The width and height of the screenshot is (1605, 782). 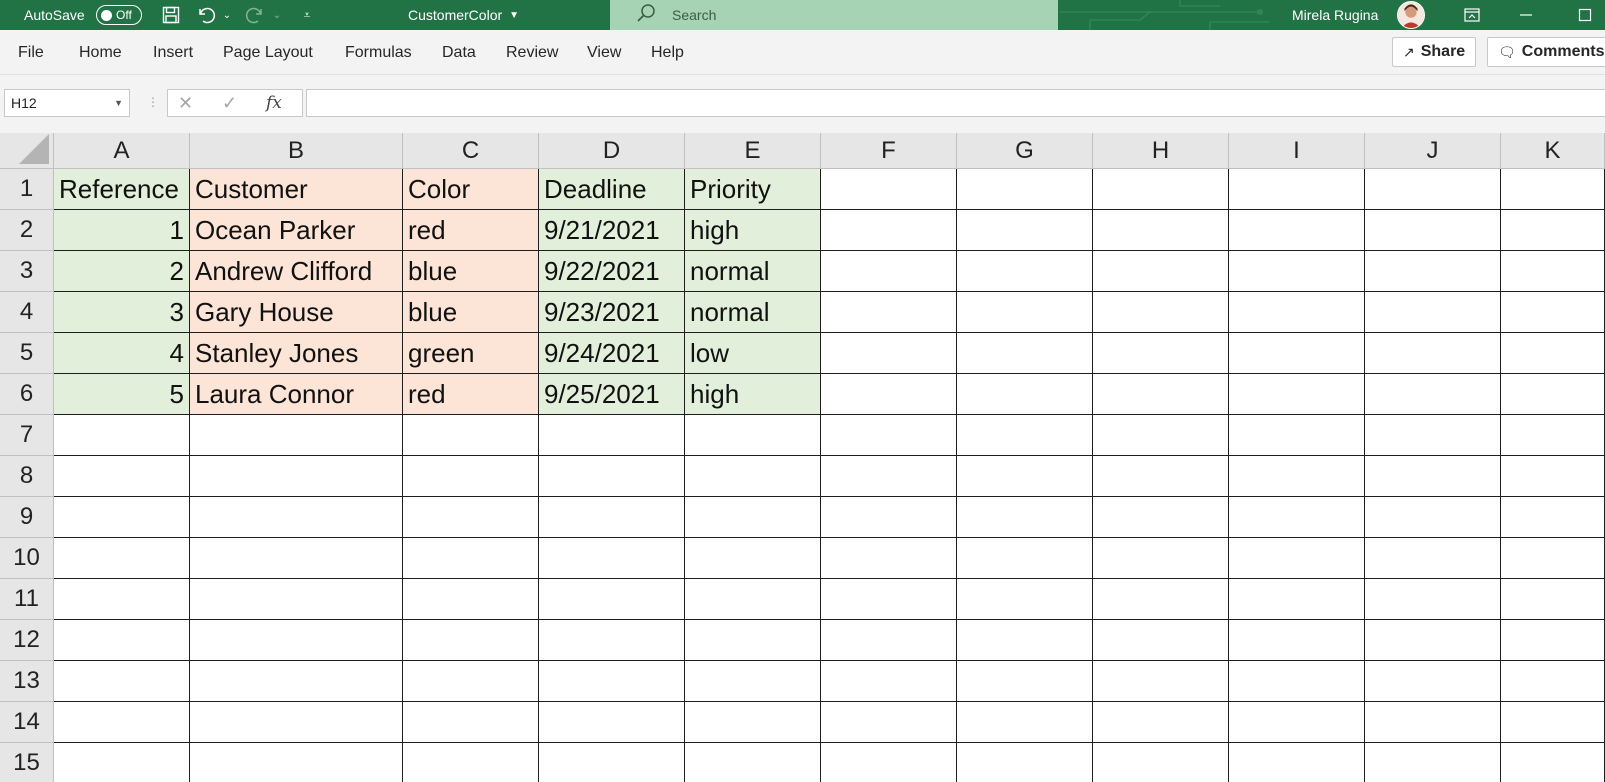 I want to click on column-header-c: C, so click(x=471, y=151).